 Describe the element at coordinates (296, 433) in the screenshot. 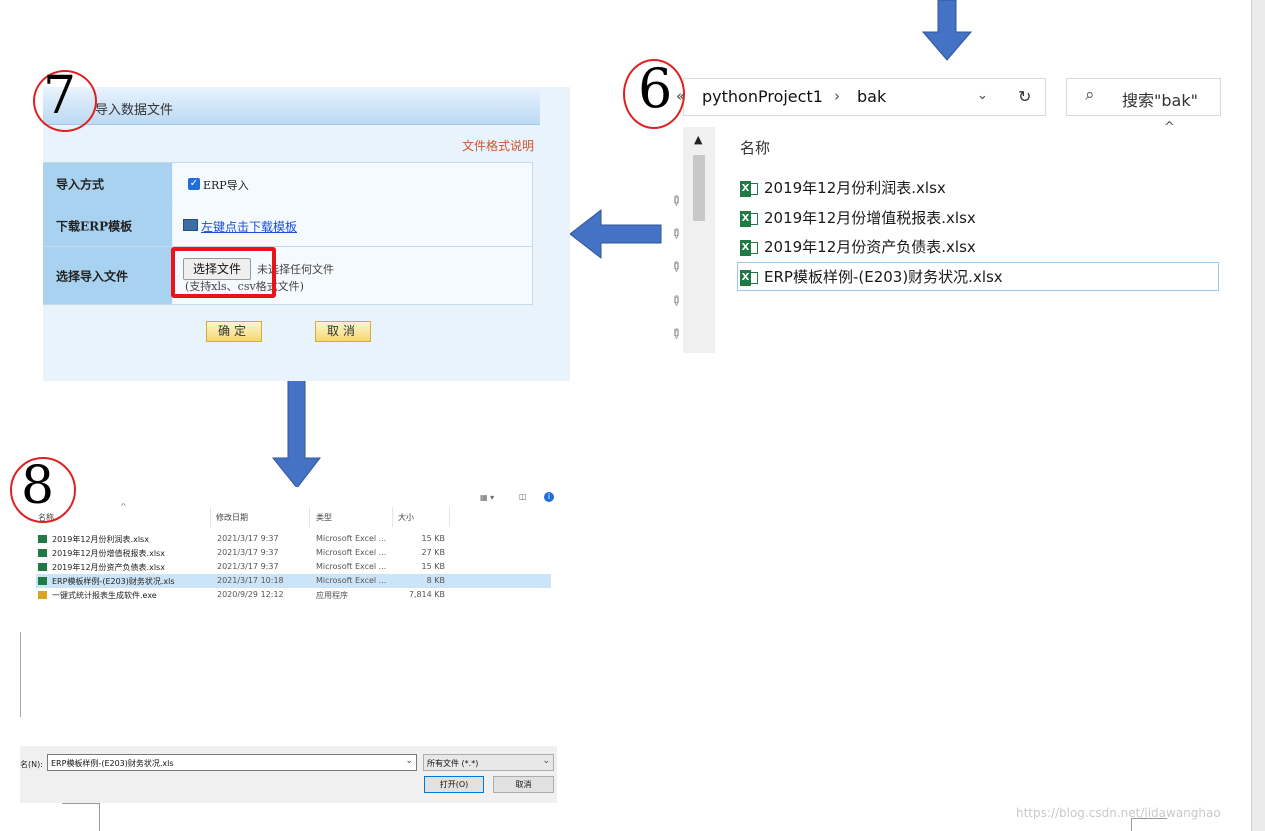

I see `arrow-down-bottom` at that location.